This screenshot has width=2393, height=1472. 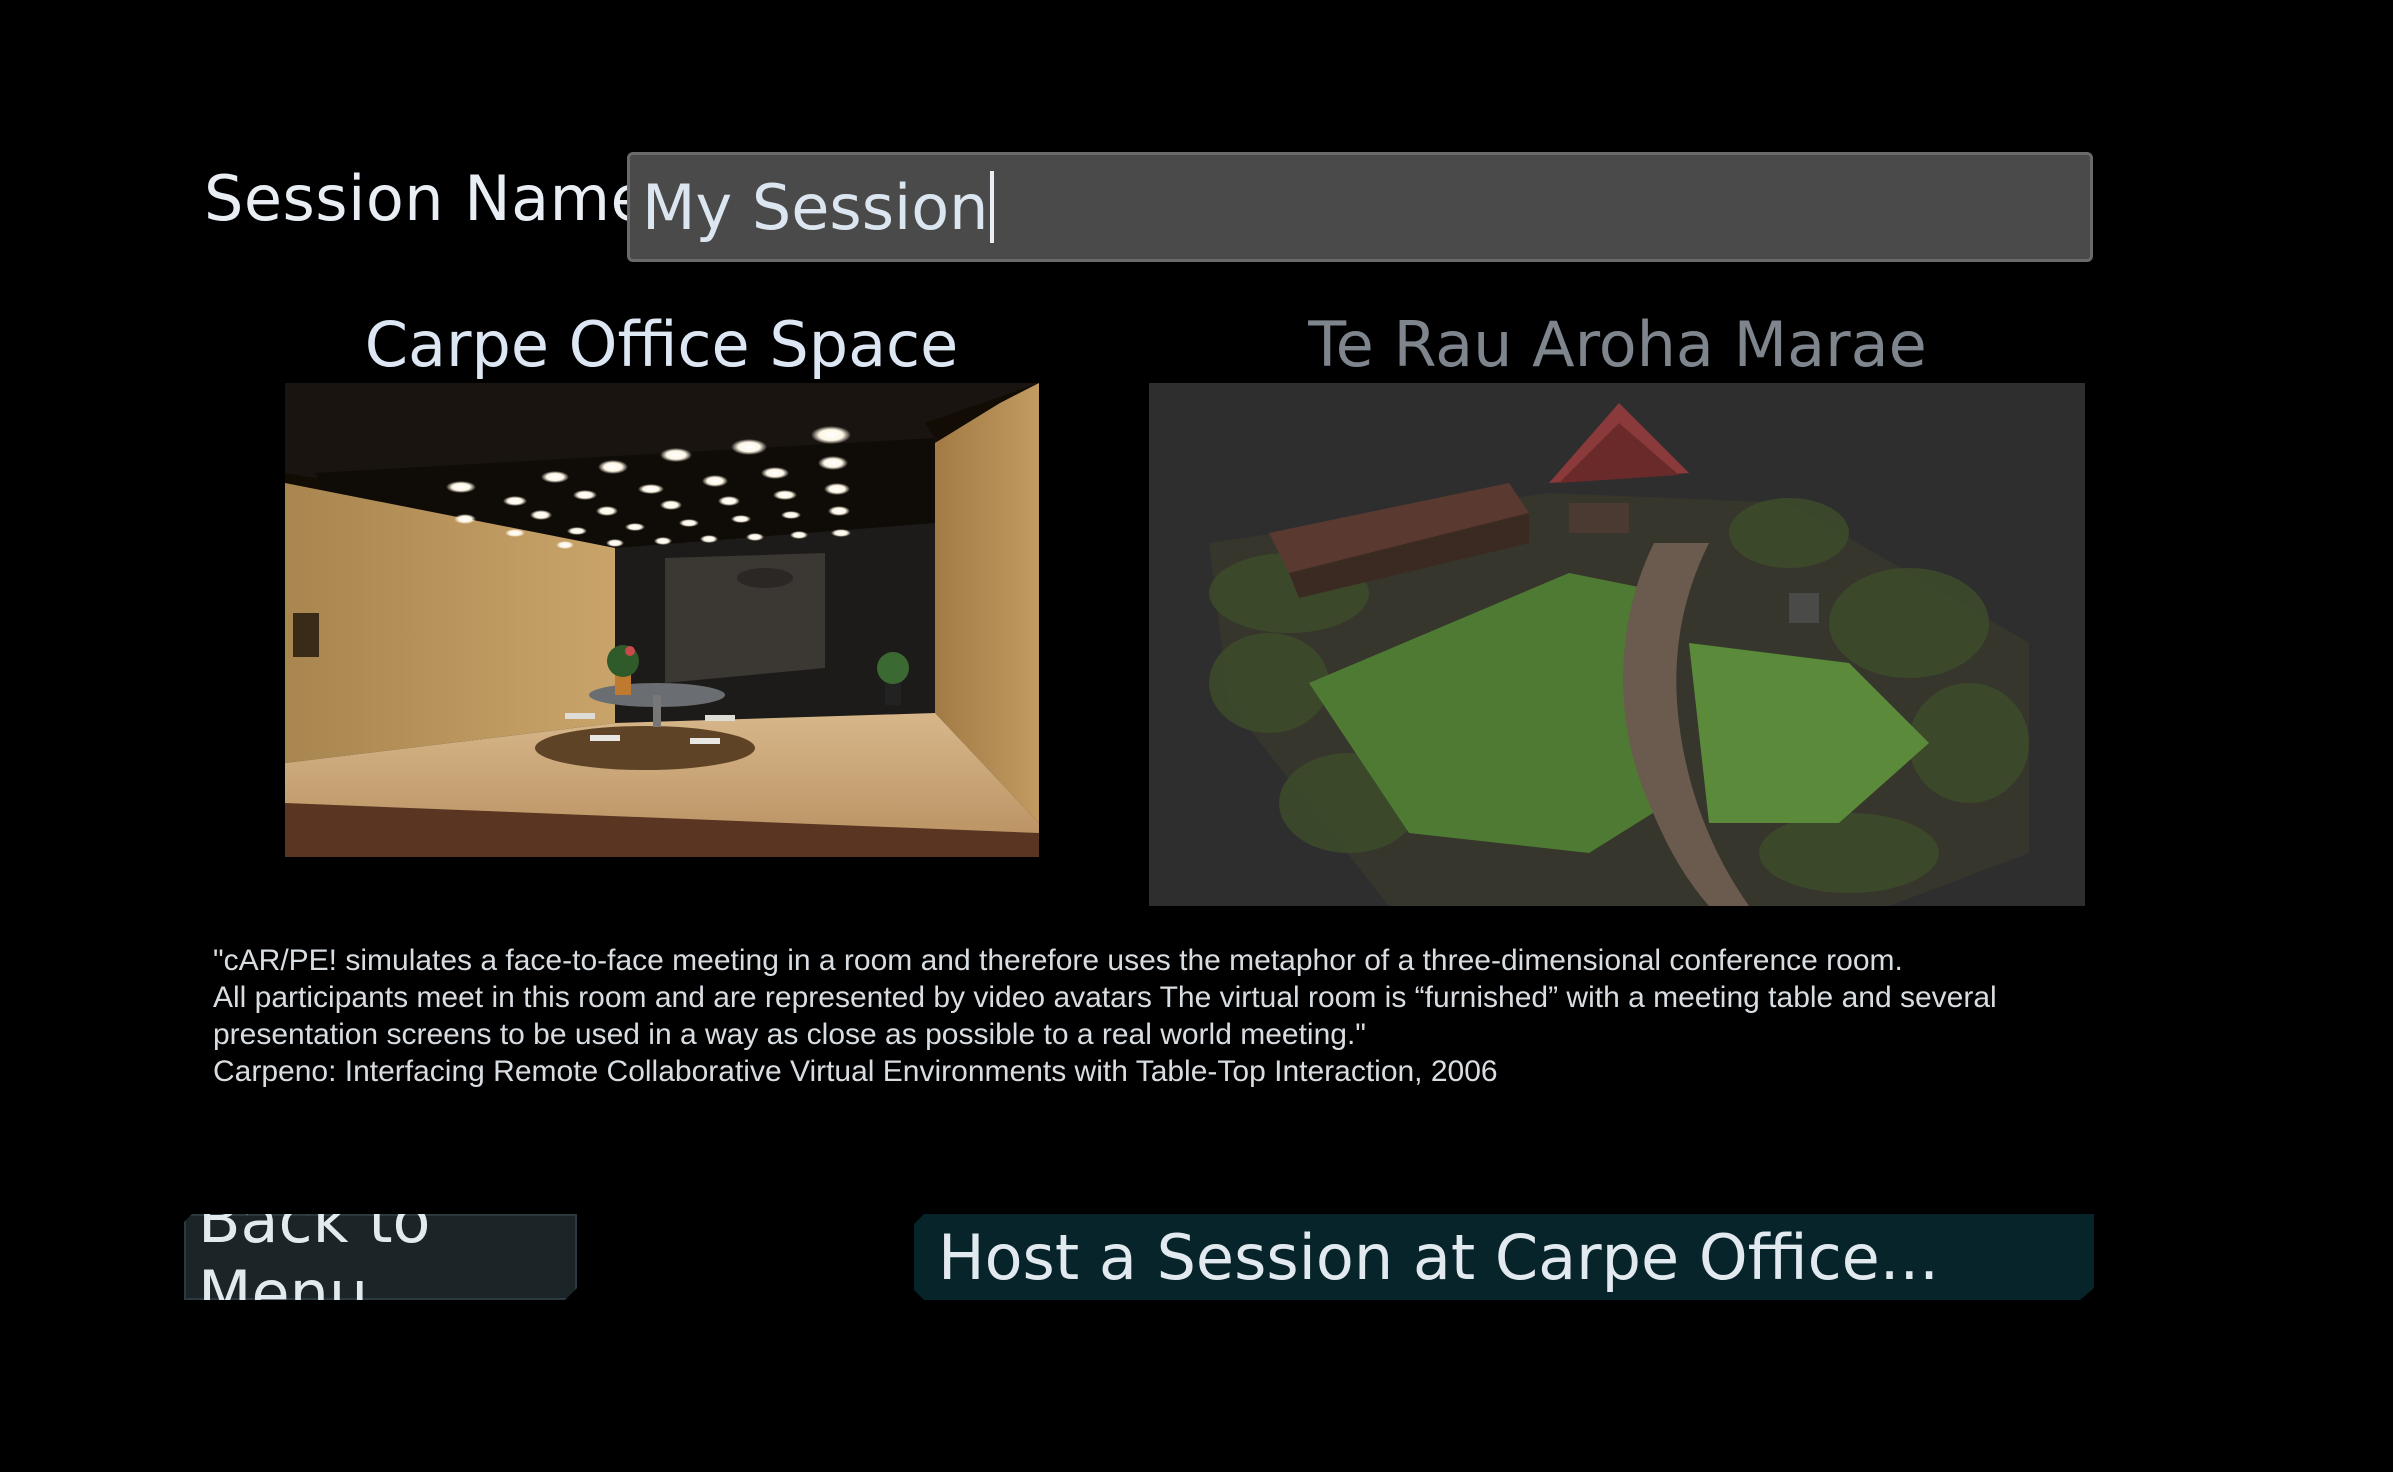 I want to click on session-name-input: My Session, so click(x=1360, y=207).